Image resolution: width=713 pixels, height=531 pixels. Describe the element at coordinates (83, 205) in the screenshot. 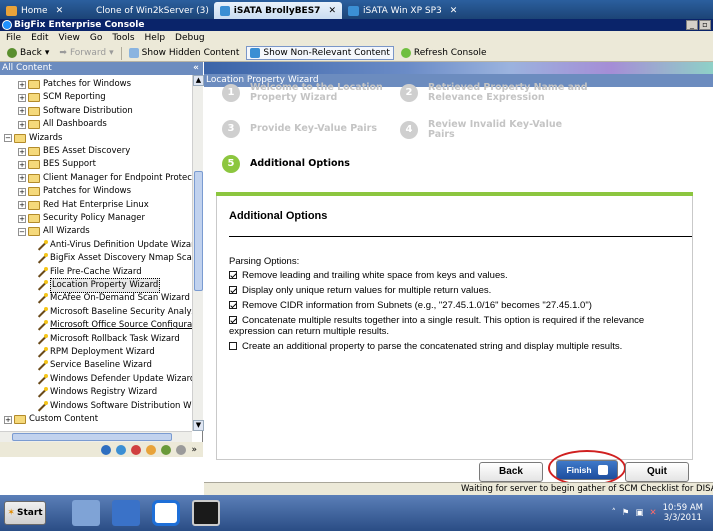

I see `tree-folder: + Red Hat Enterprise Linux` at that location.